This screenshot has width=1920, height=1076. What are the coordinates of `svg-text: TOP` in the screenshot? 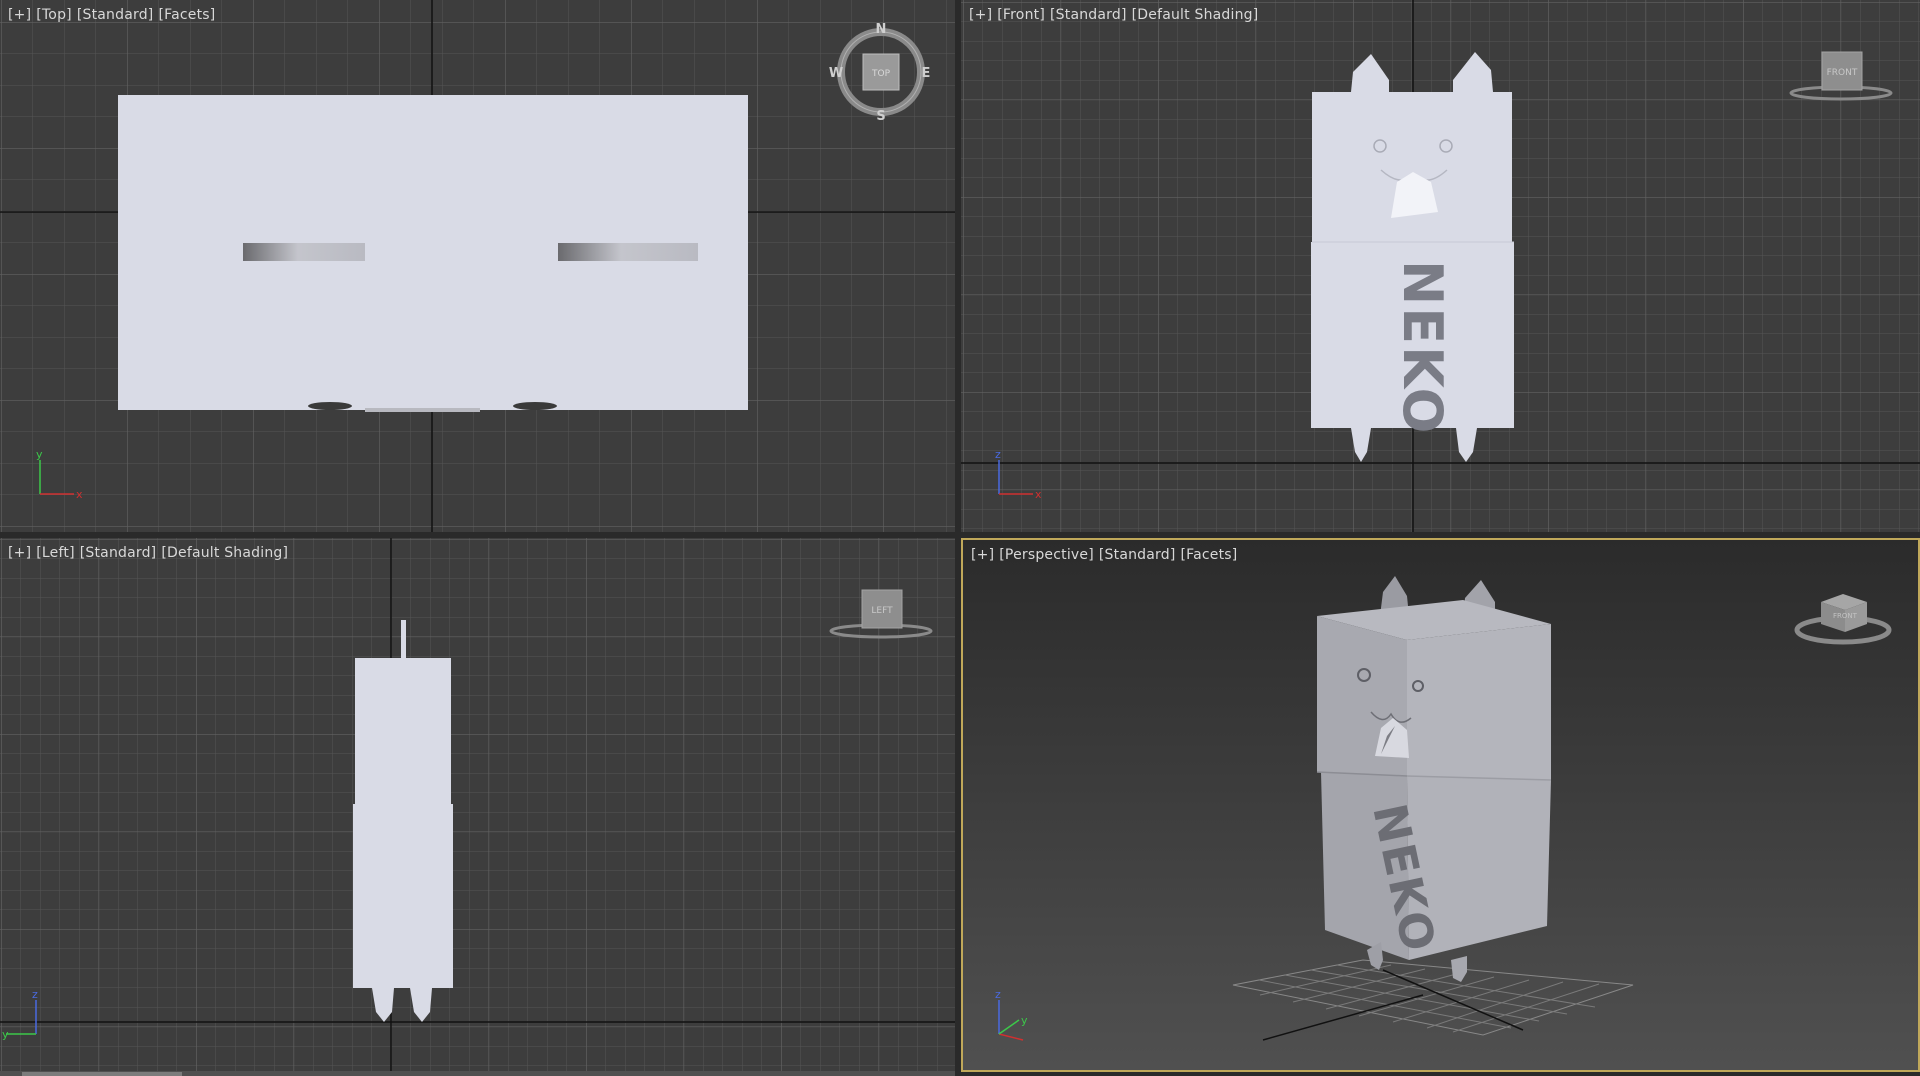 It's located at (881, 74).